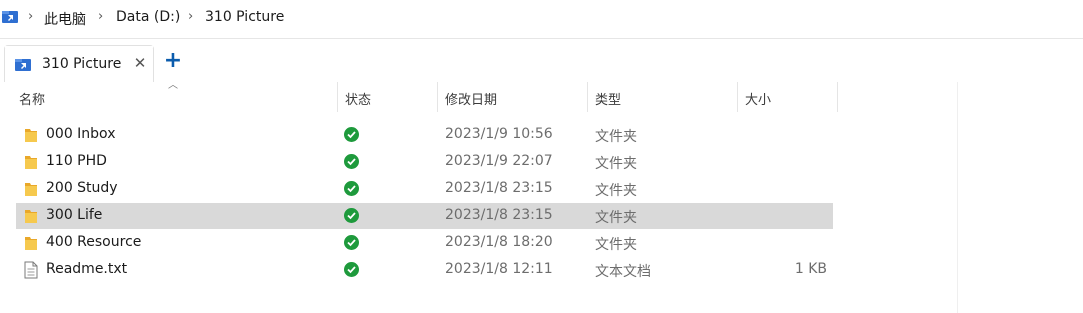  I want to click on add-tab-button: +, so click(173, 61).